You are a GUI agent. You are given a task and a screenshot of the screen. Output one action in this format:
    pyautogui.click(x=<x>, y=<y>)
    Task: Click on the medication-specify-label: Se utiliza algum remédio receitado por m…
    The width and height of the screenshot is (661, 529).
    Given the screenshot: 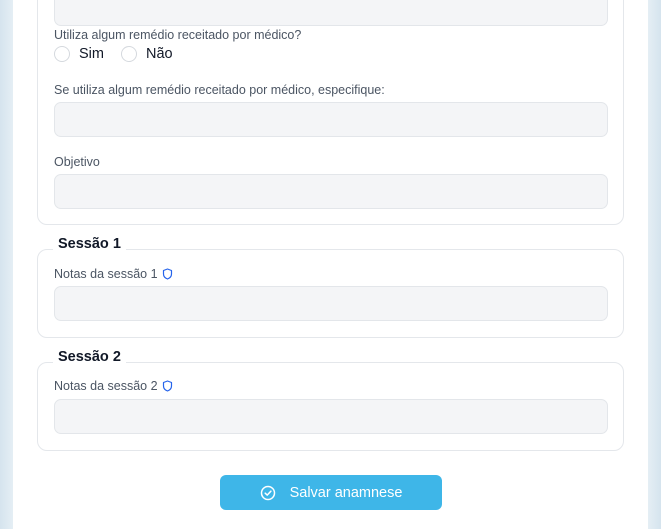 What is the action you would take?
    pyautogui.click(x=219, y=90)
    